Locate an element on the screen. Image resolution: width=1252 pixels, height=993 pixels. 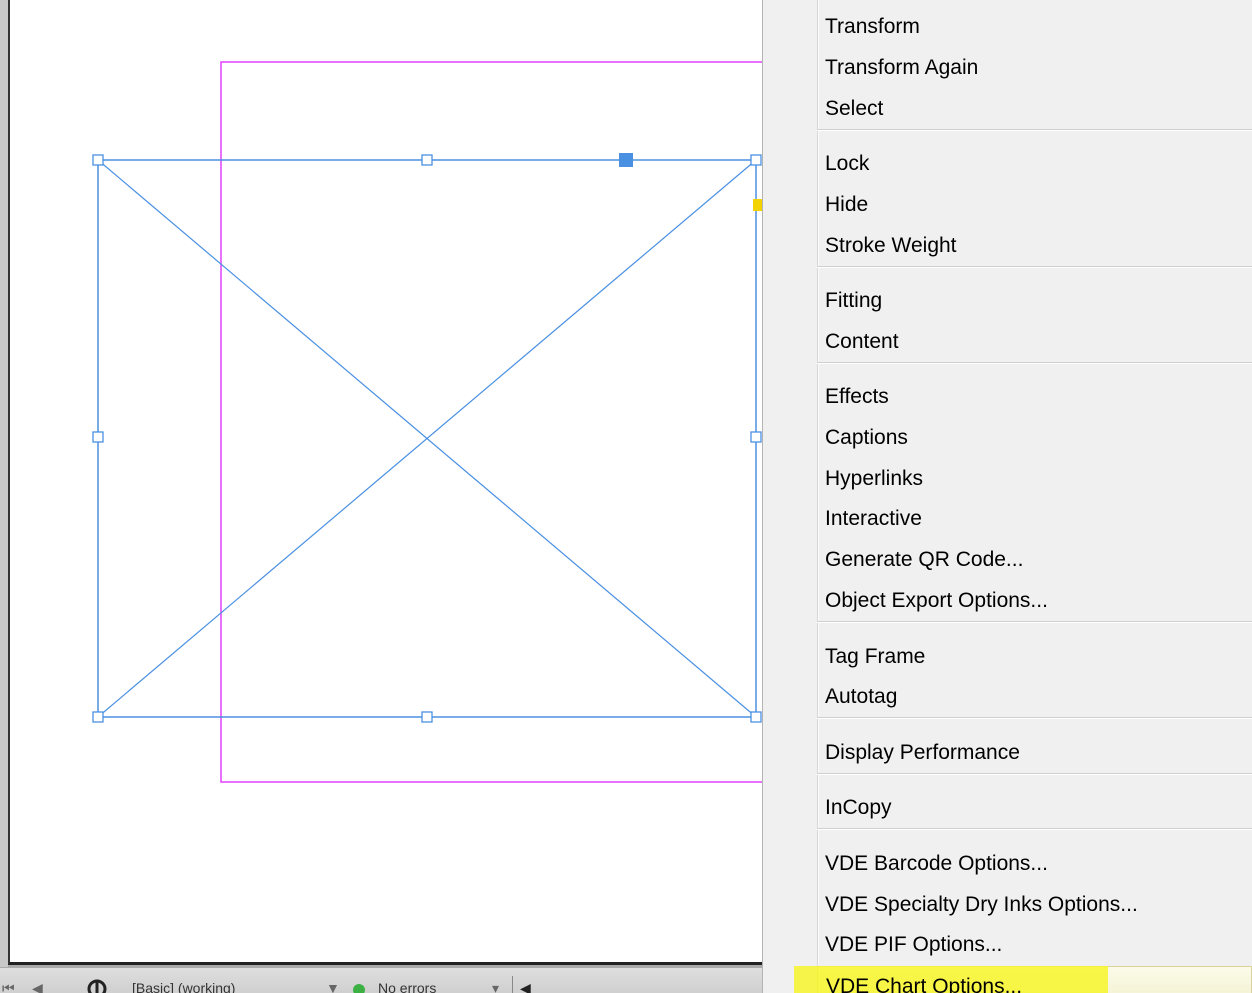
menu-item-label: Transform Again is located at coordinates (902, 67).